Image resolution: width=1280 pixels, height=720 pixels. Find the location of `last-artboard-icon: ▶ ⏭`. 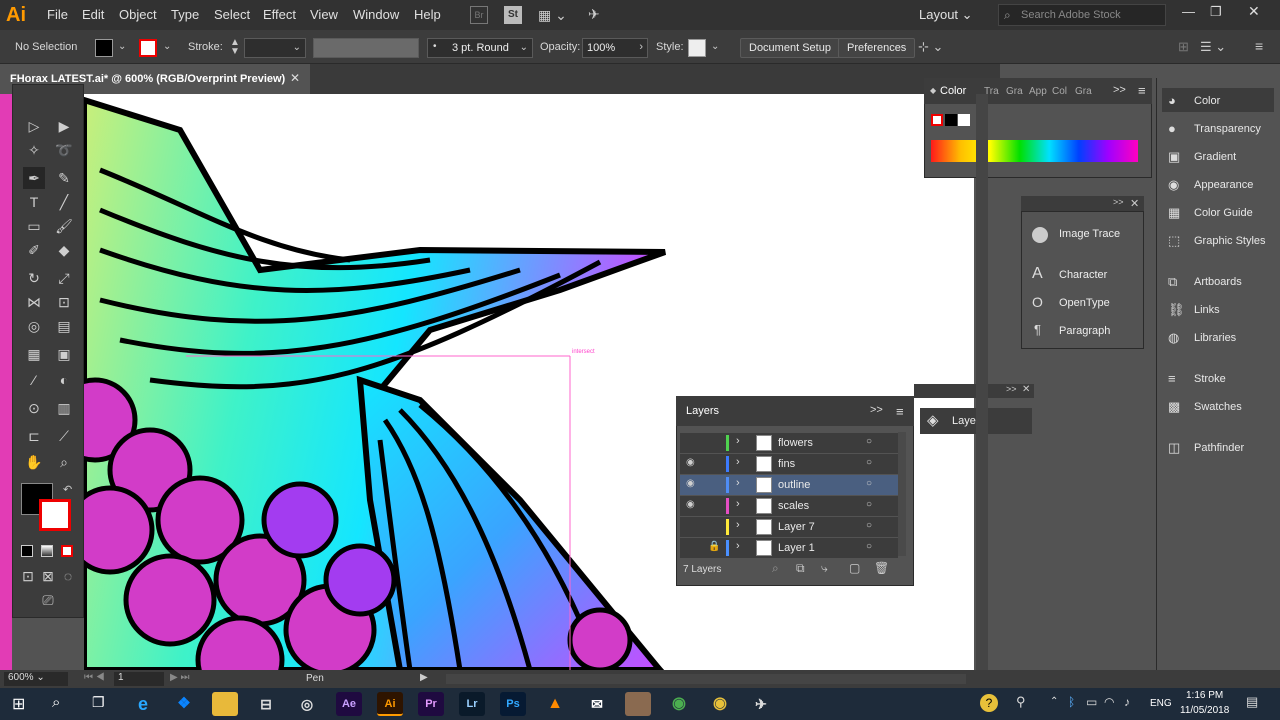

last-artboard-icon: ▶ ⏭ is located at coordinates (179, 677).